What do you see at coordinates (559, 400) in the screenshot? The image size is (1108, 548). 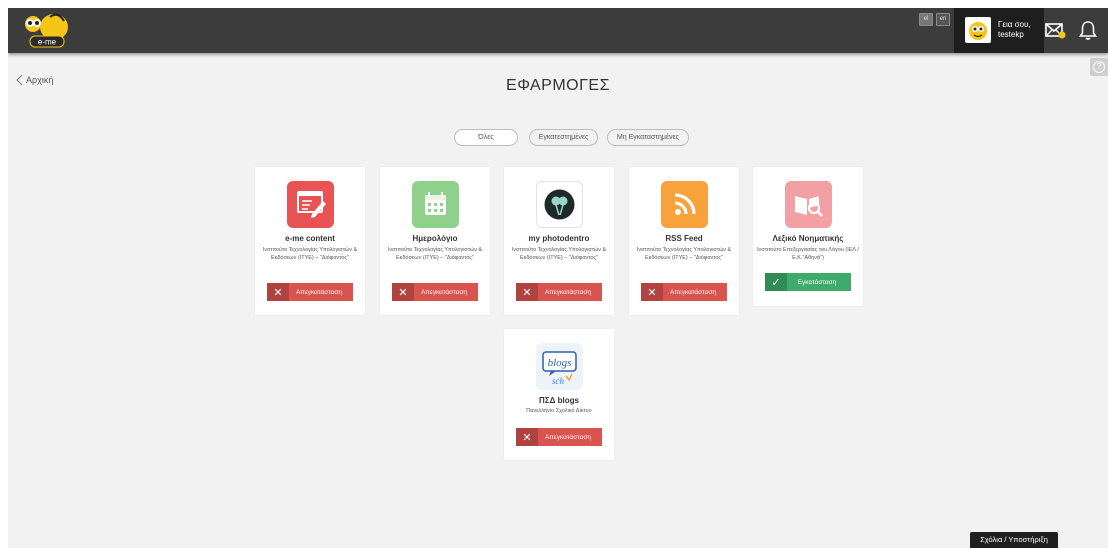 I see `app-name: ΠΣΔ blogs` at bounding box center [559, 400].